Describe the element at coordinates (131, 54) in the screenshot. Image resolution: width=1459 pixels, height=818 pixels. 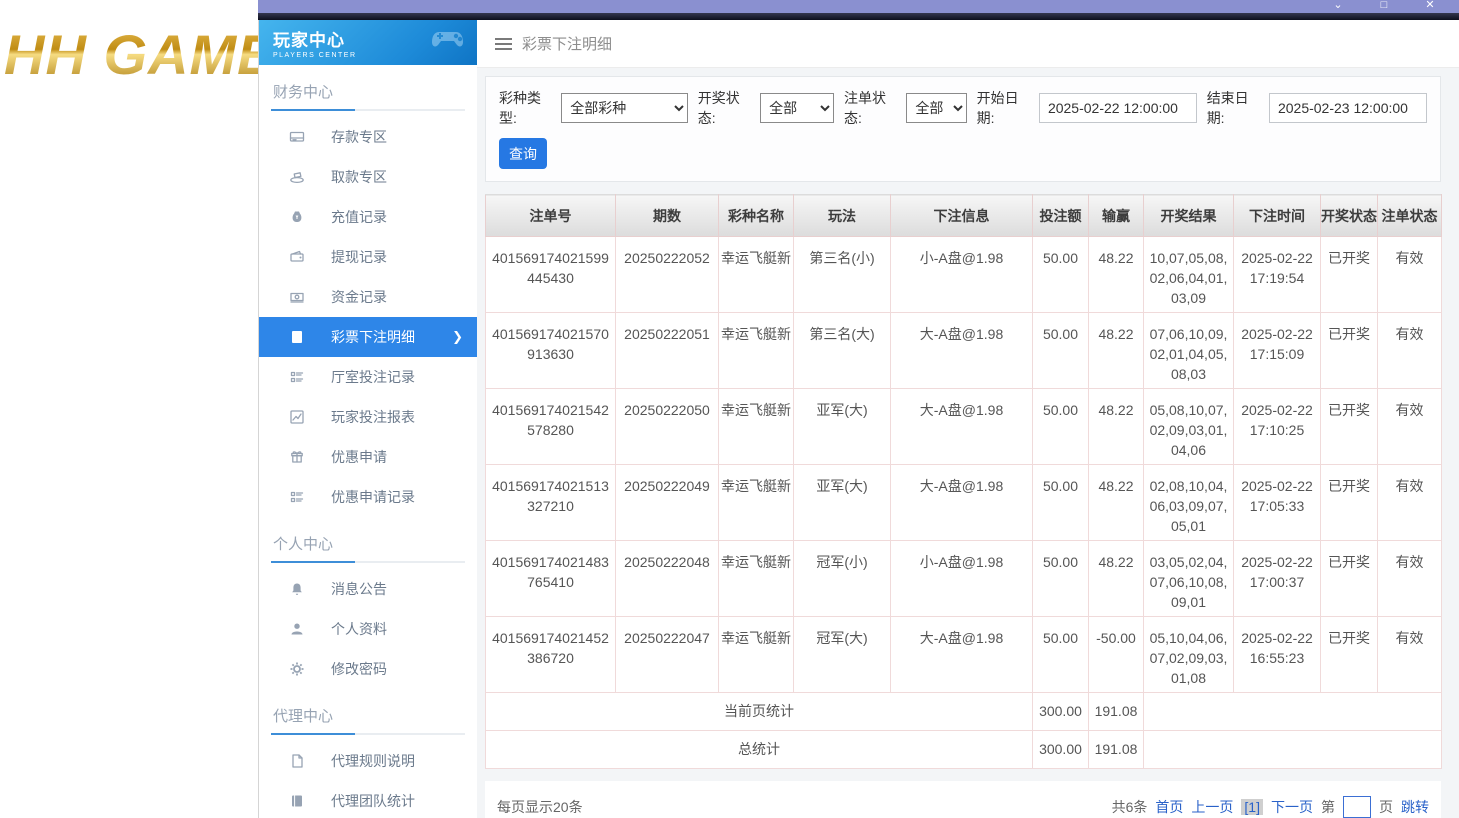
I see `site-logo: HH GAME` at that location.